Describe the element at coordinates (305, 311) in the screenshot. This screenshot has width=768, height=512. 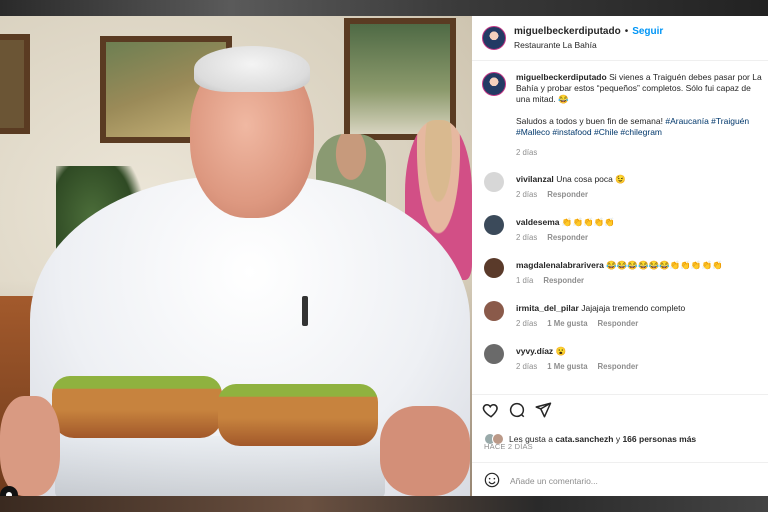
I see `pen` at that location.